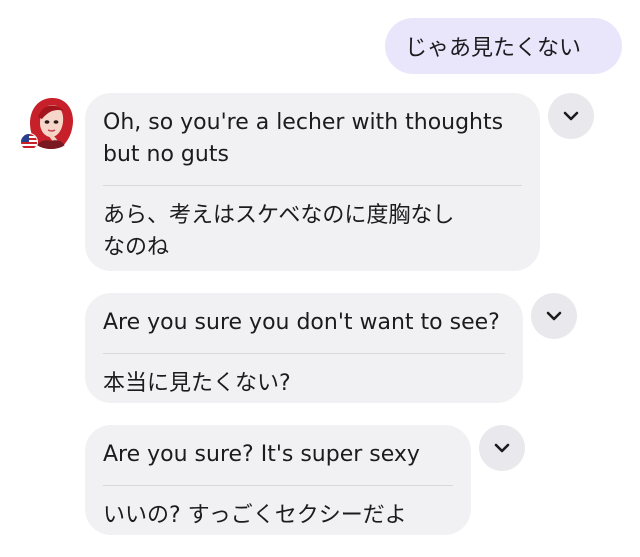  What do you see at coordinates (197, 383) in the screenshot?
I see `japanese-text: 本当に見たくない?` at bounding box center [197, 383].